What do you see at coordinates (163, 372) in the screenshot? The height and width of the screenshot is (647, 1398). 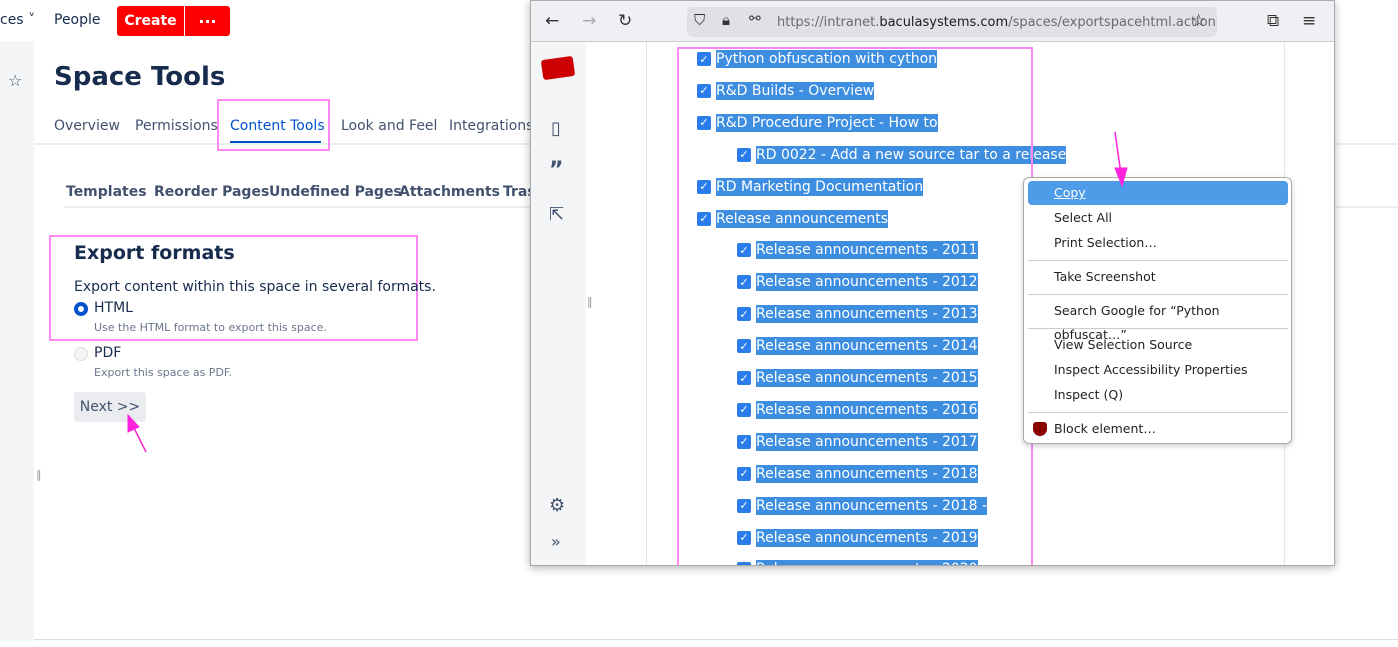 I see `pdf-hint: Export this space as PDF.` at bounding box center [163, 372].